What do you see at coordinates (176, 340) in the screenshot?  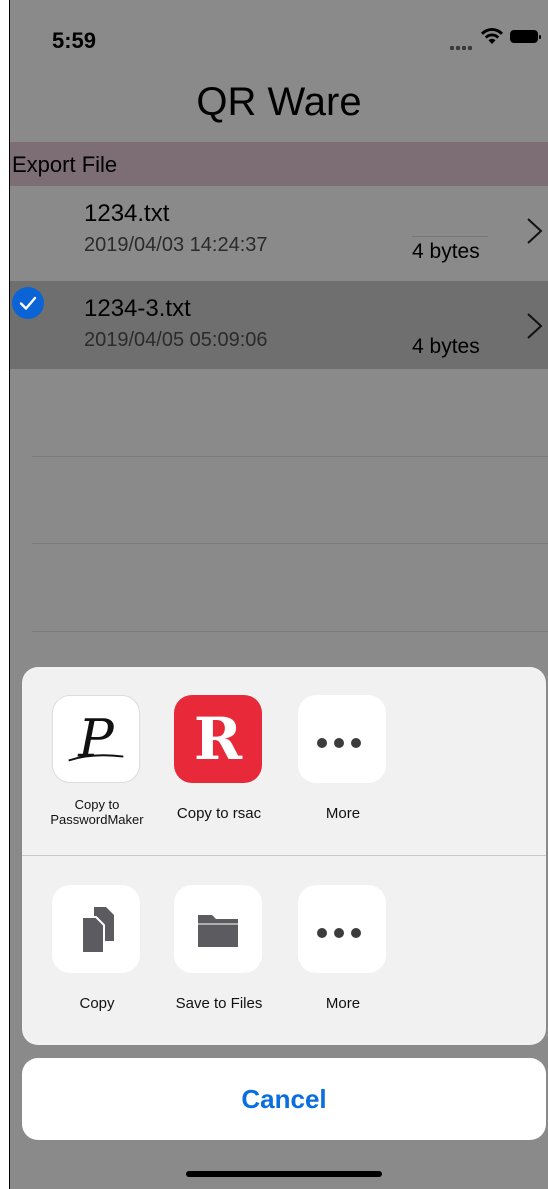 I see `file-date: 2019/04/05 05:09:06` at bounding box center [176, 340].